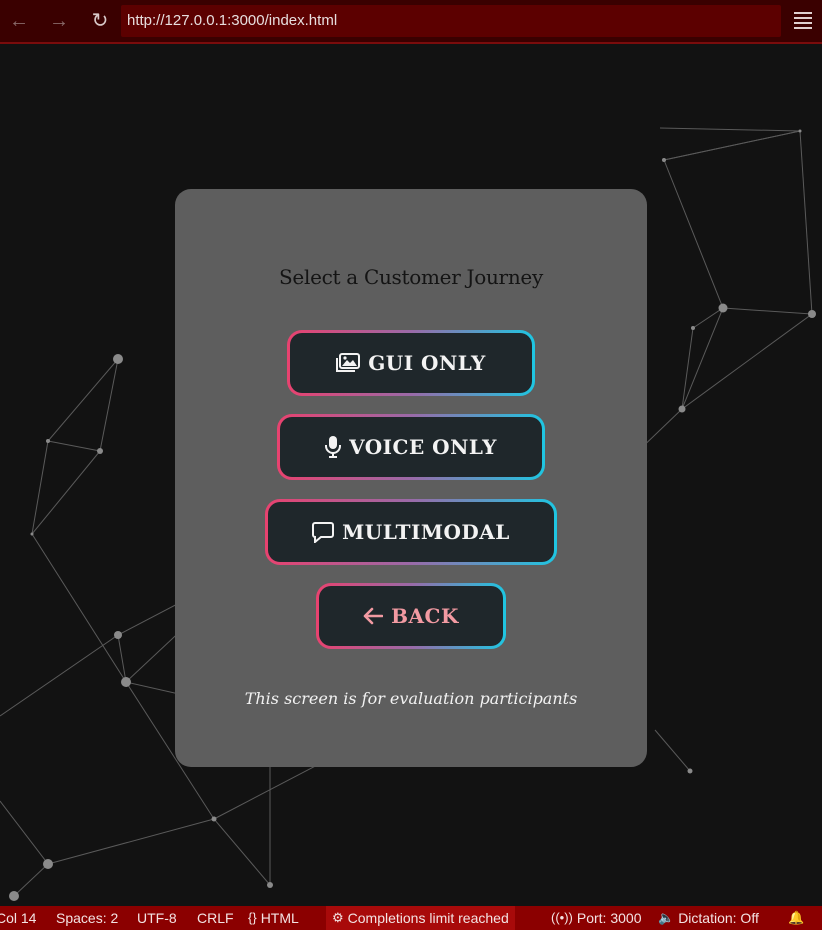 This screenshot has width=822, height=930. Describe the element at coordinates (420, 918) in the screenshot. I see `copilot-status: ⚙ Completions limit reached` at that location.